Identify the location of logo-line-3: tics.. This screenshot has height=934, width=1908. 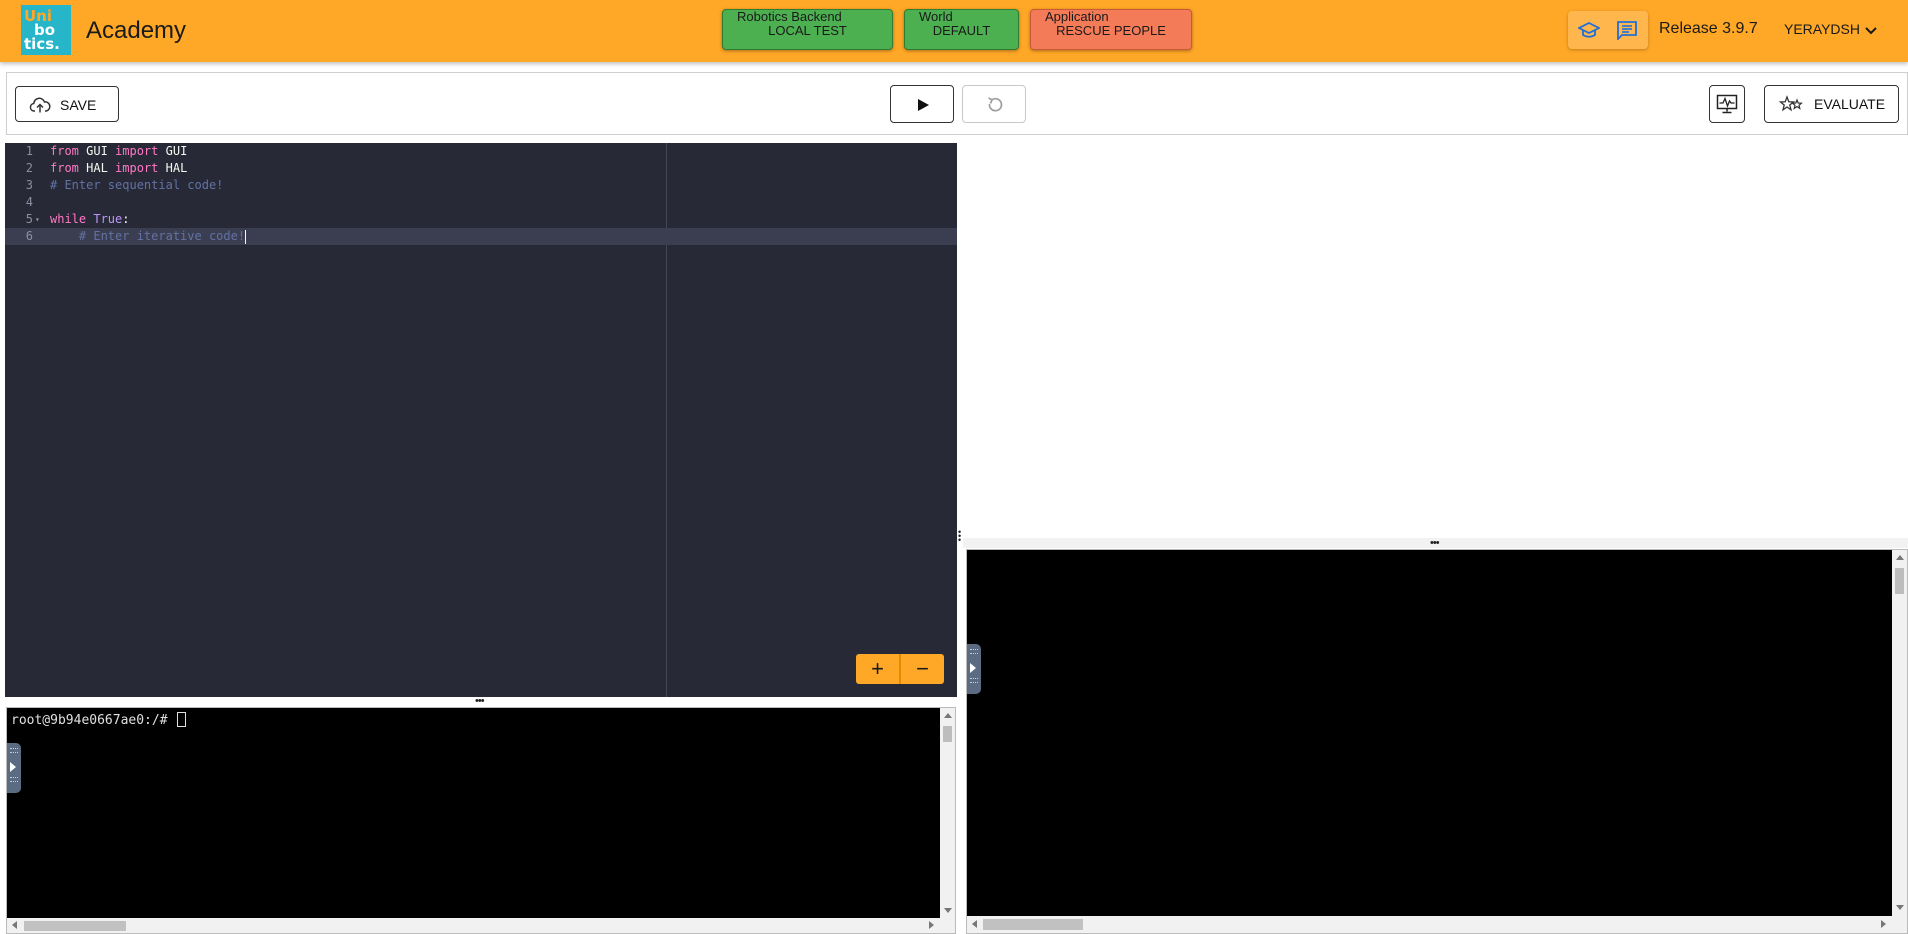
(42, 44).